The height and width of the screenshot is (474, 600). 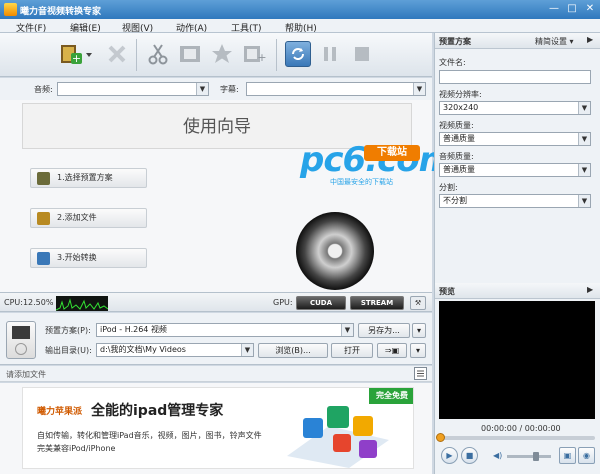 What do you see at coordinates (339, 432) in the screenshot?
I see `ad-graphic` at bounding box center [339, 432].